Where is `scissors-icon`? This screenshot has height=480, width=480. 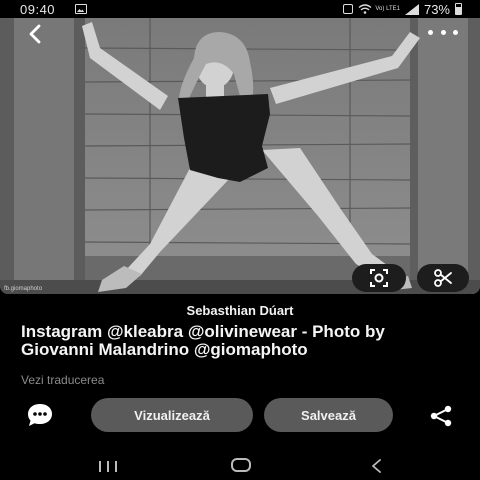 scissors-icon is located at coordinates (443, 278).